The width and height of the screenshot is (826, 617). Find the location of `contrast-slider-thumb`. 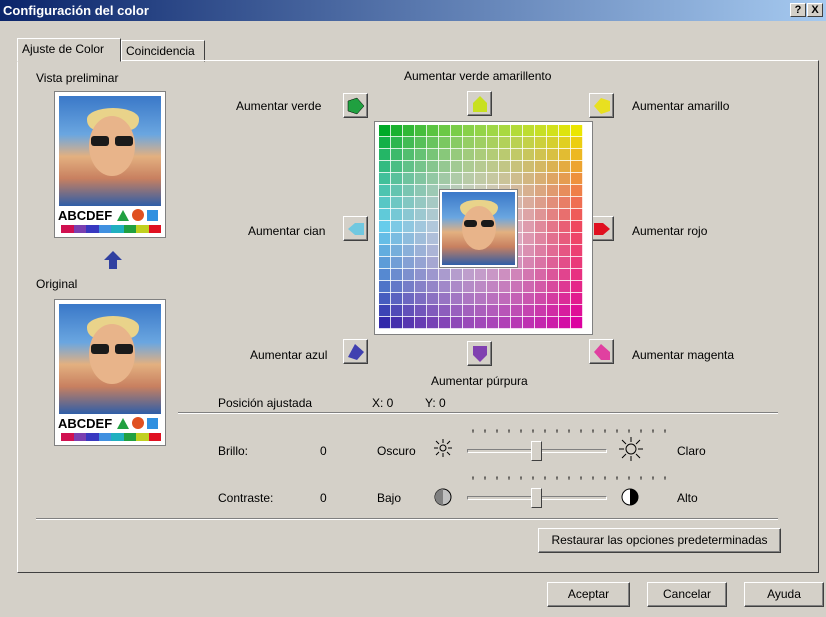

contrast-slider-thumb is located at coordinates (536, 498).